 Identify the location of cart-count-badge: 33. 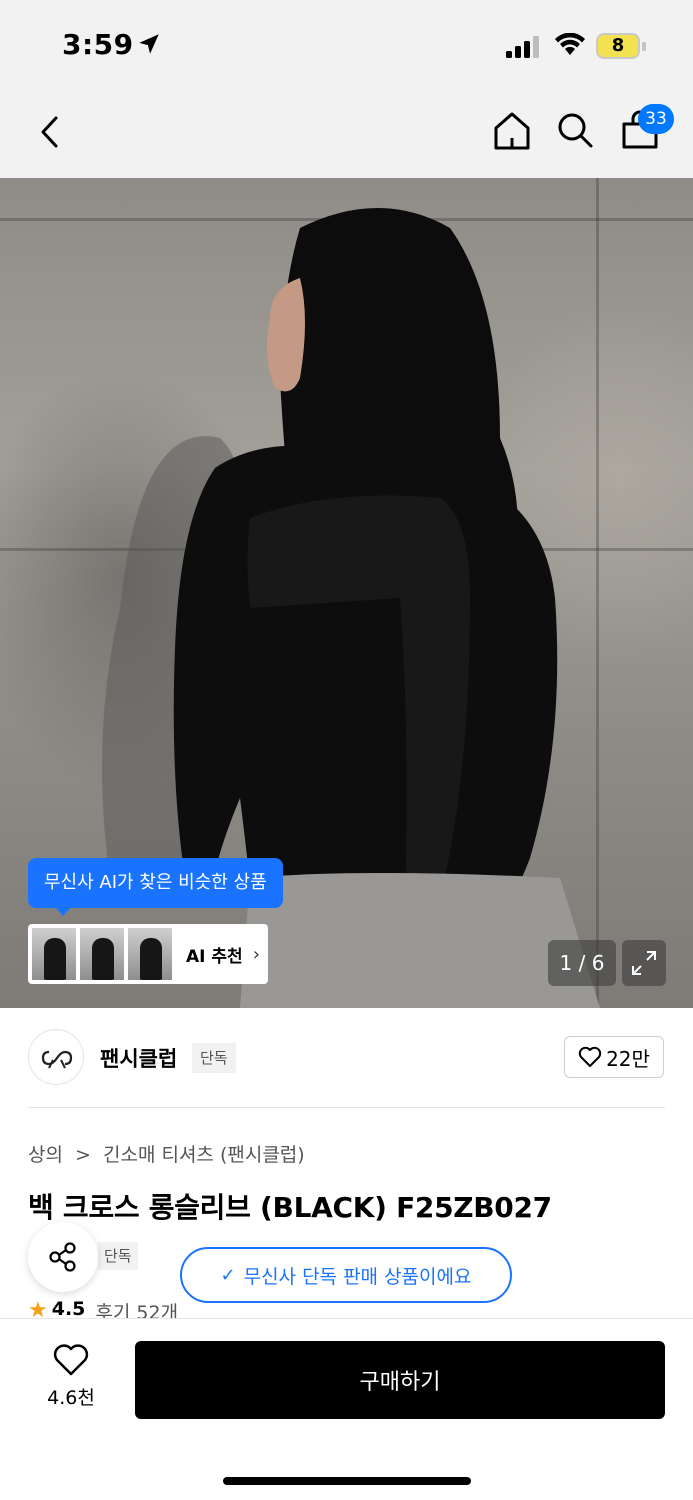
(656, 119).